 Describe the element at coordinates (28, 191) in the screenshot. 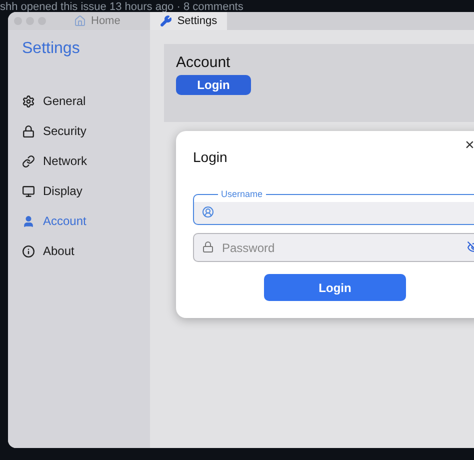

I see `monitor-icon` at that location.